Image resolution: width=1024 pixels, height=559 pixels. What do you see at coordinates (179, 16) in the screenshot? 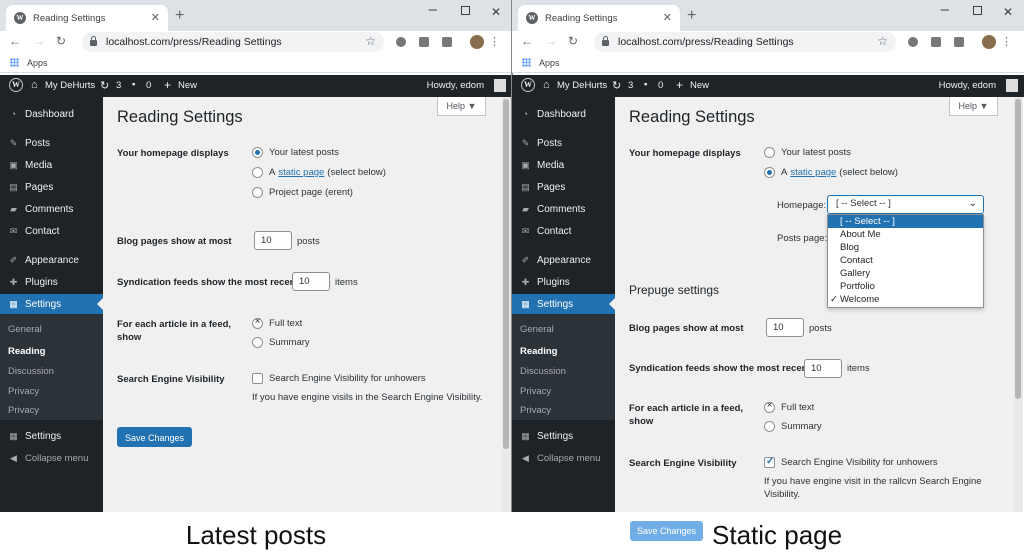
I see `new-tab-icon: +` at bounding box center [179, 16].